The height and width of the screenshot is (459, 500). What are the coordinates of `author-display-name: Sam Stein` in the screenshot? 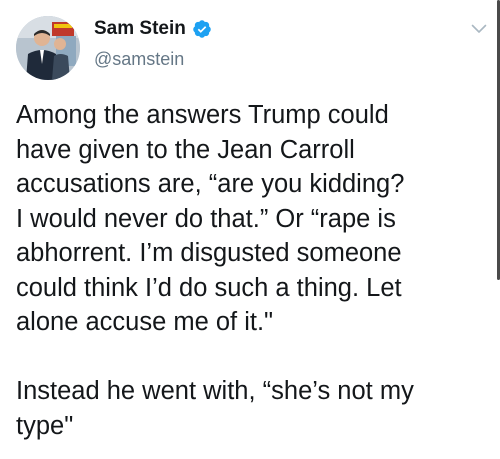 It's located at (140, 29).